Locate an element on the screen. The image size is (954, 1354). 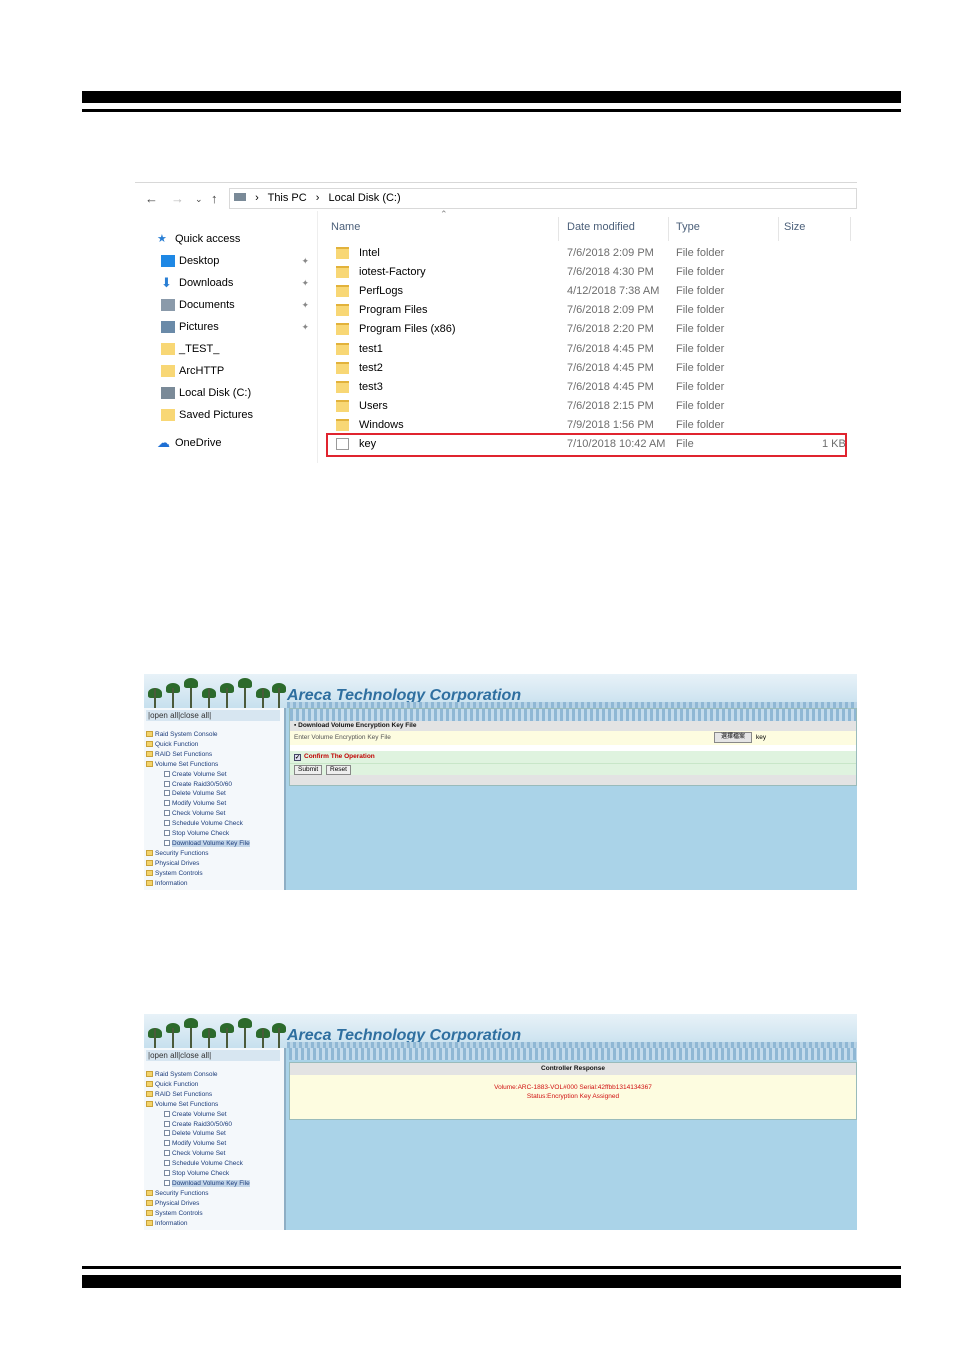
sidebar-item: _TEST_ is located at coordinates (224, 349).